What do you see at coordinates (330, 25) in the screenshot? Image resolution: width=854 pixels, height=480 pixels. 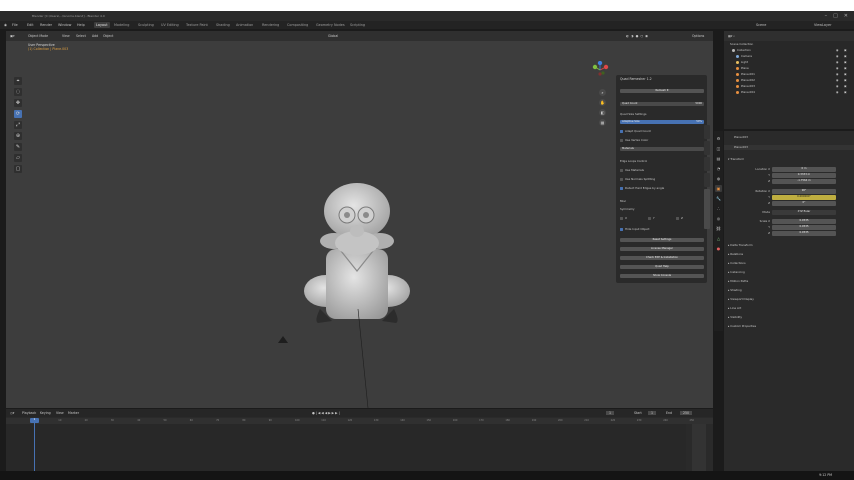 I see `tab-geometry-nodes: Geometry Nodes` at bounding box center [330, 25].